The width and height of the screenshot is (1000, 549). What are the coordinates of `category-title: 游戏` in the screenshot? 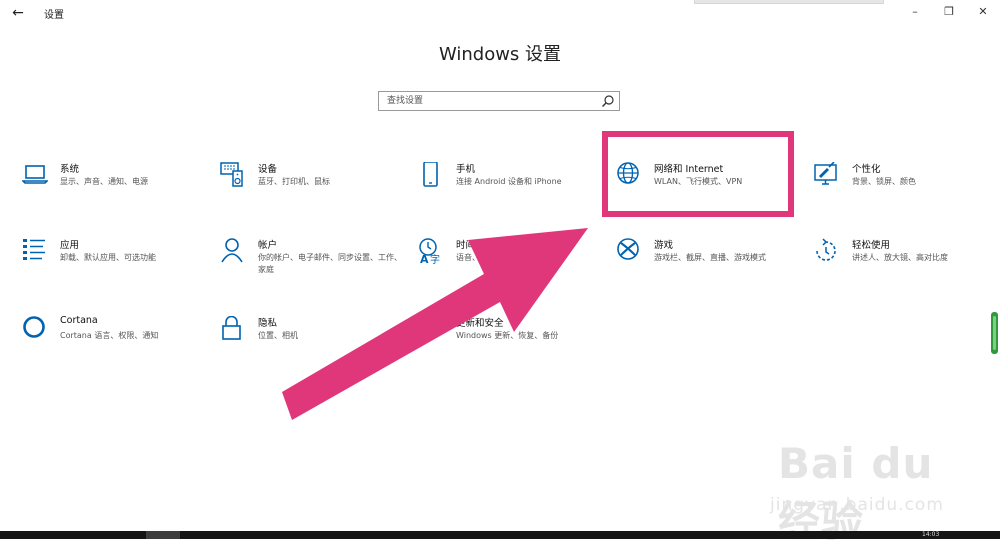 It's located at (664, 245).